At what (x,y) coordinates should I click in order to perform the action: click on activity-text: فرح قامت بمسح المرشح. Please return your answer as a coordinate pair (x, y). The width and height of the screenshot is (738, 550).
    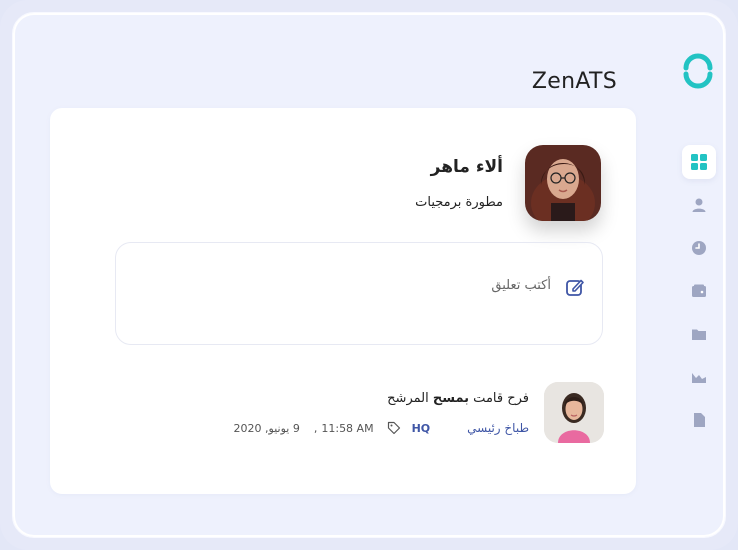
    Looking at the image, I should click on (458, 398).